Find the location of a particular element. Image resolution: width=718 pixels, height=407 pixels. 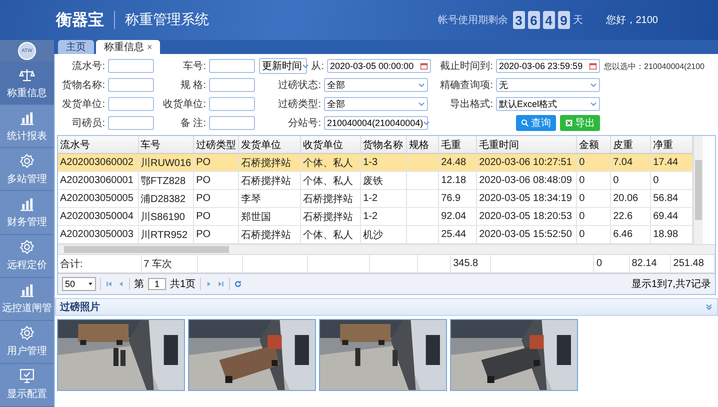

table-cell: 鄂FTZ828 is located at coordinates (163, 181).